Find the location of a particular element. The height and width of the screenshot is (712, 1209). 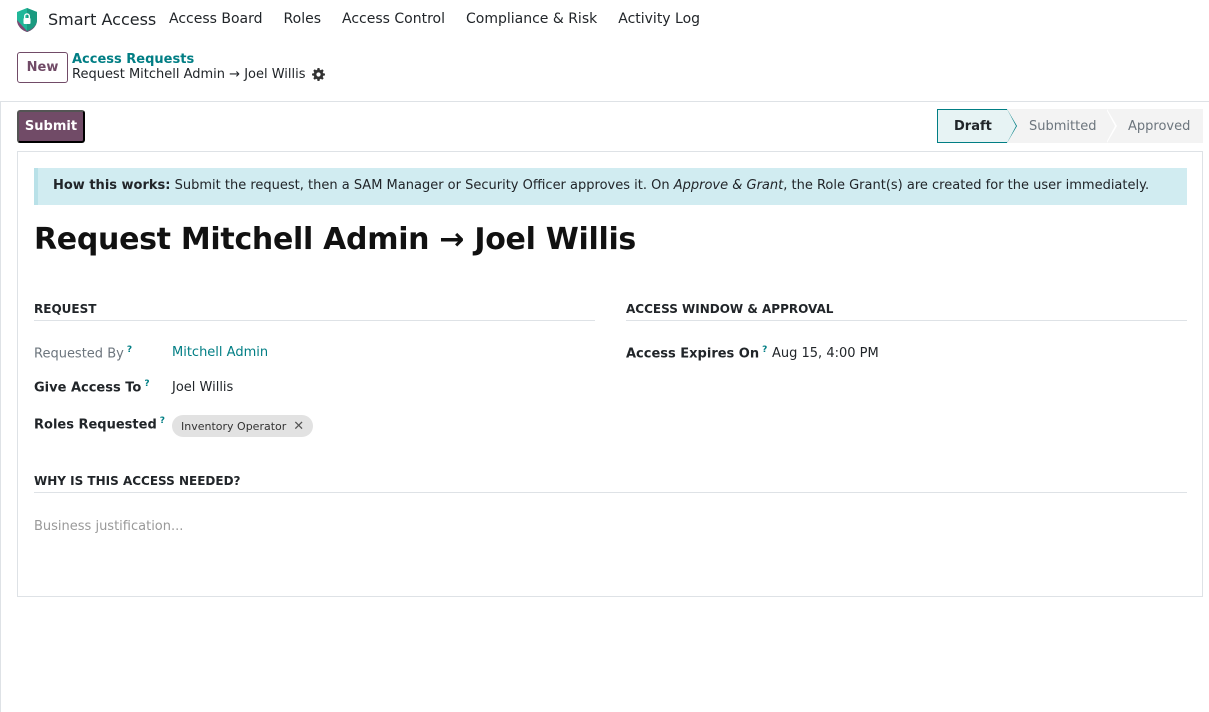

alert-lead: How this works: is located at coordinates (112, 185).